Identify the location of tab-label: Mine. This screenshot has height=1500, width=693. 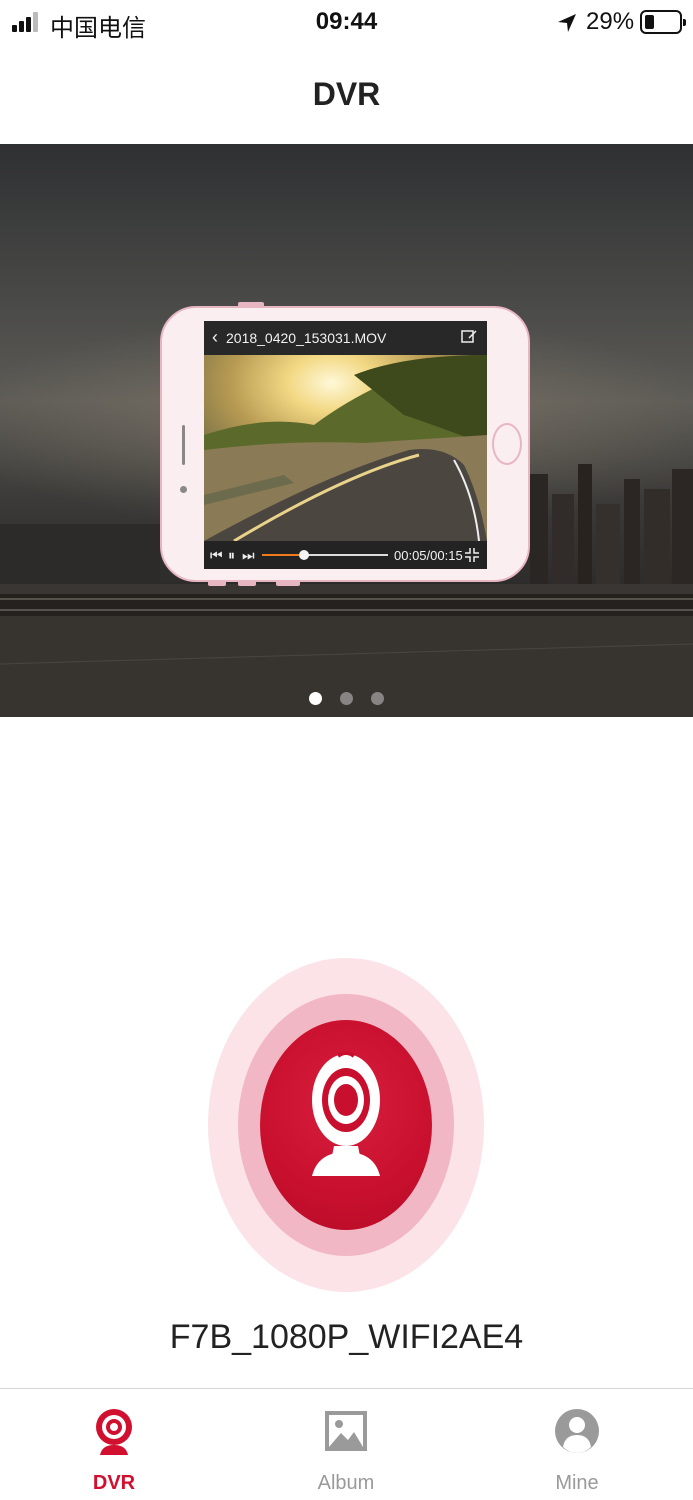
(577, 1483).